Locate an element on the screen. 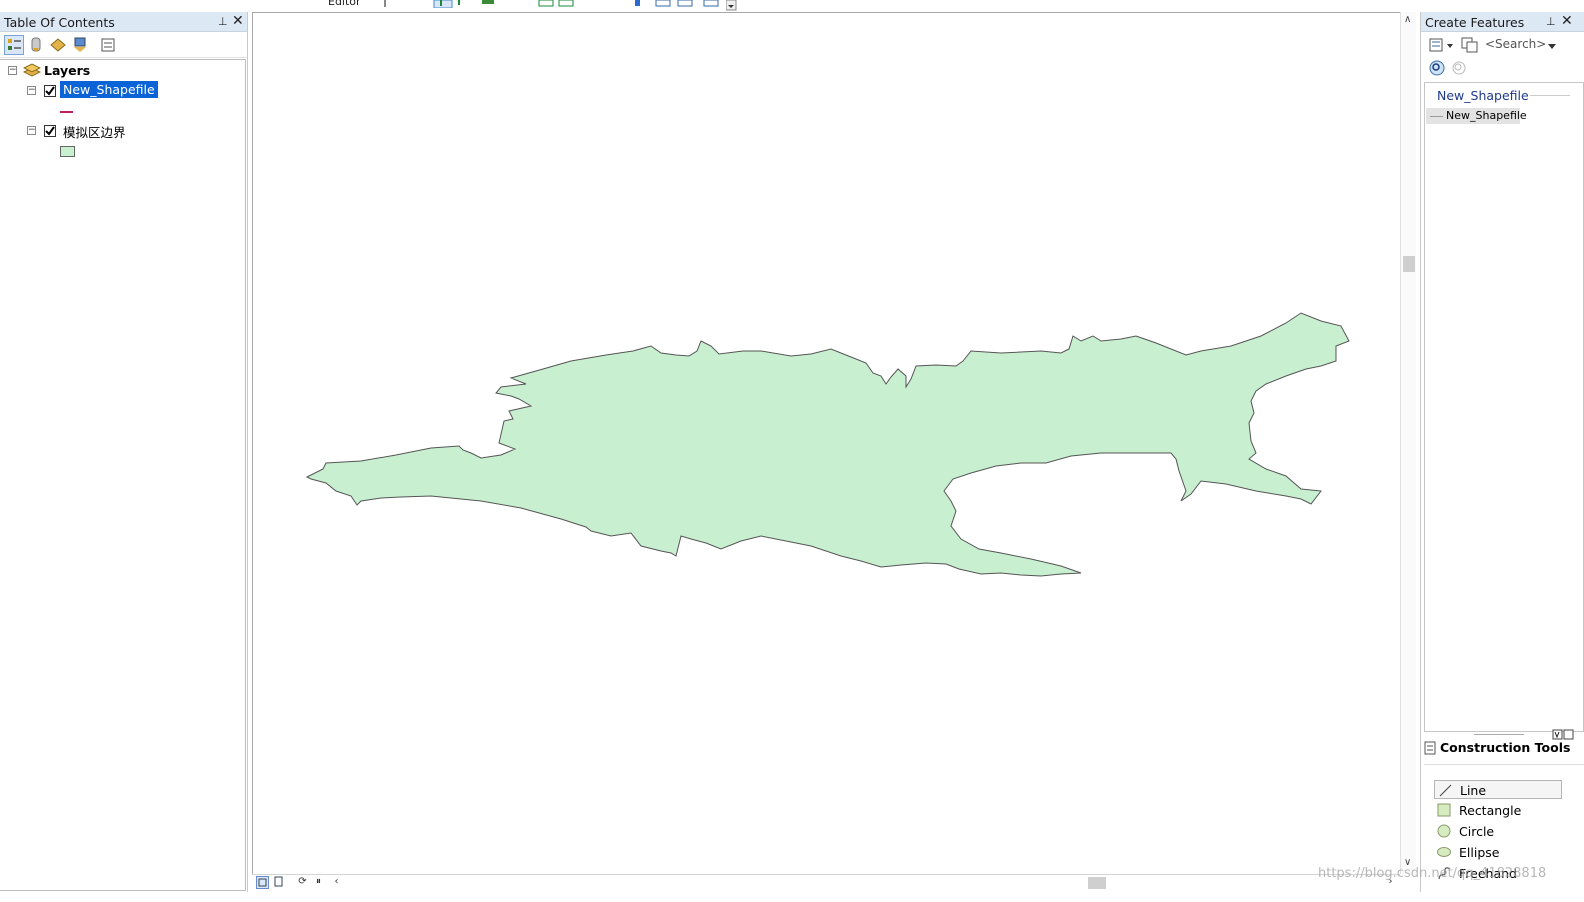 The width and height of the screenshot is (1584, 902). data-view-icon is located at coordinates (262, 882).